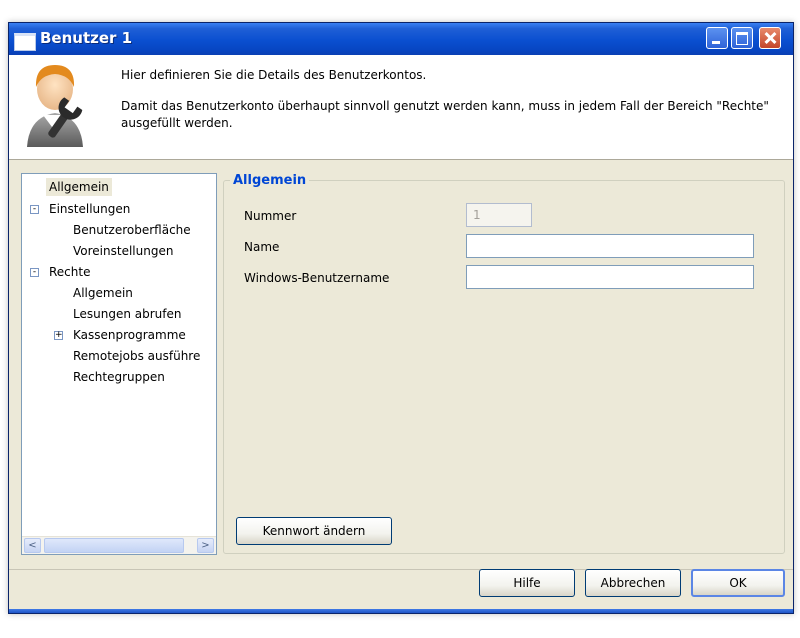 The height and width of the screenshot is (638, 800). Describe the element at coordinates (401, 611) in the screenshot. I see `window-bottom-border` at that location.